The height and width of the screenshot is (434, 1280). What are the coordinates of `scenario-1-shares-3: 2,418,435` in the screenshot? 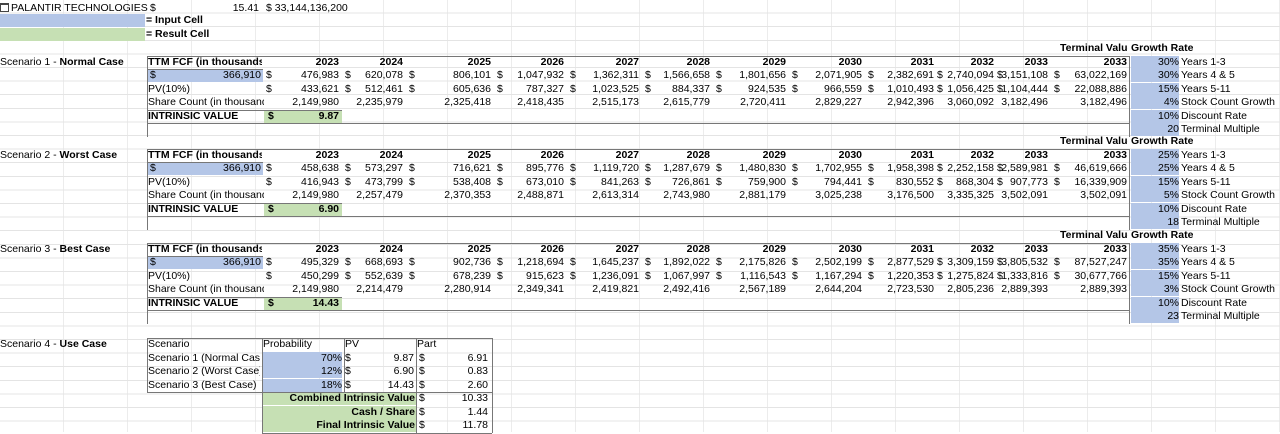 It's located at (534, 102).